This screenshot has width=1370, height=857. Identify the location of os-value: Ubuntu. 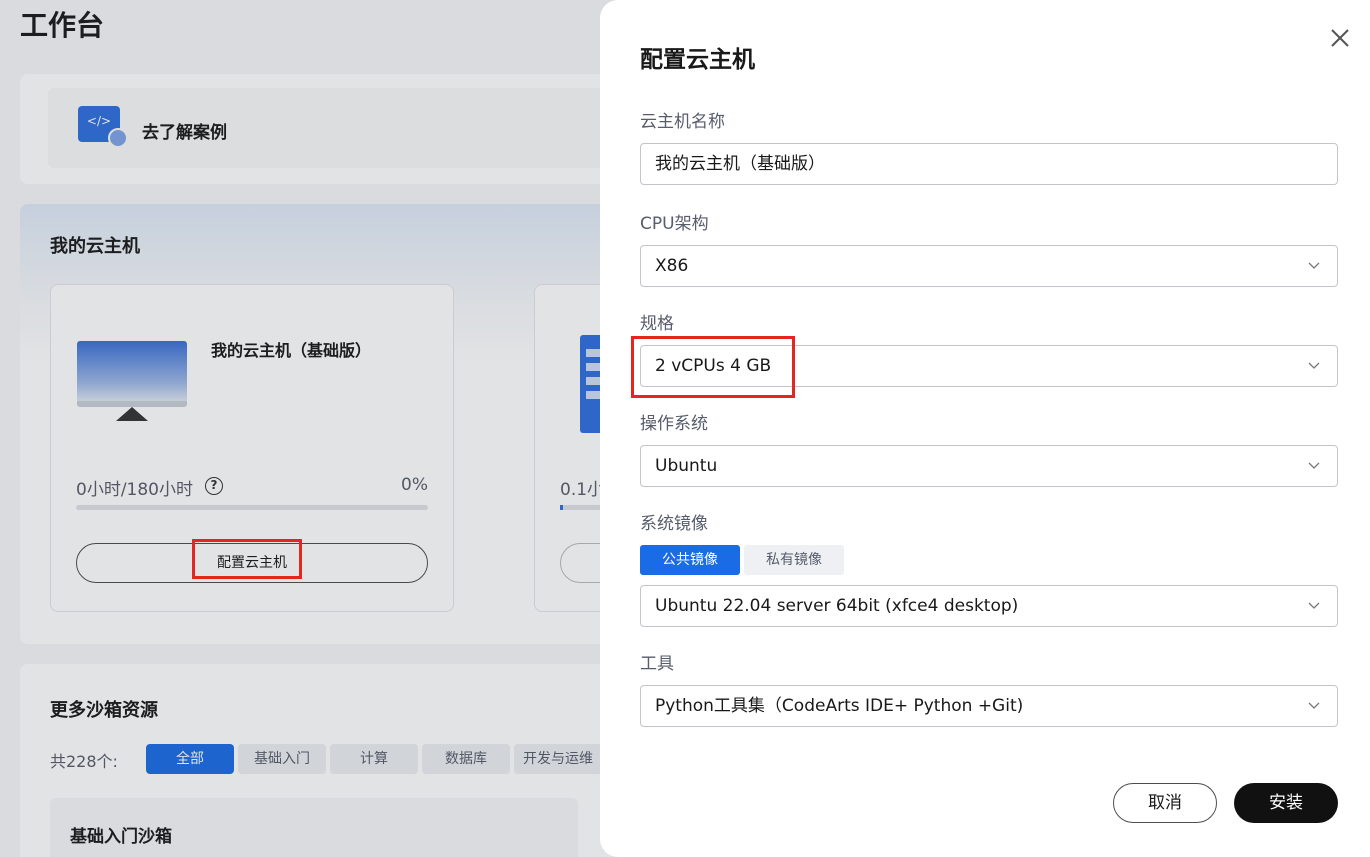
(686, 466).